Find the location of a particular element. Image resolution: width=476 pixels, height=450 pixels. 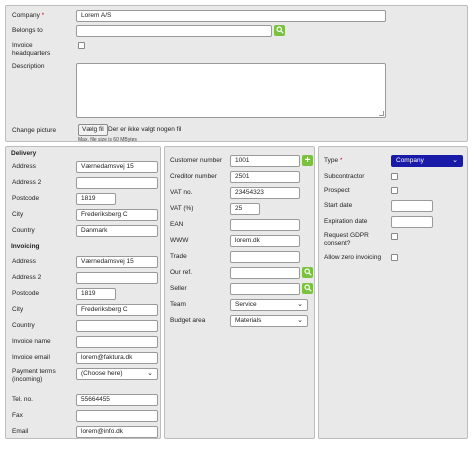

delivery-city-input: Frederiksberg C is located at coordinates (117, 215).